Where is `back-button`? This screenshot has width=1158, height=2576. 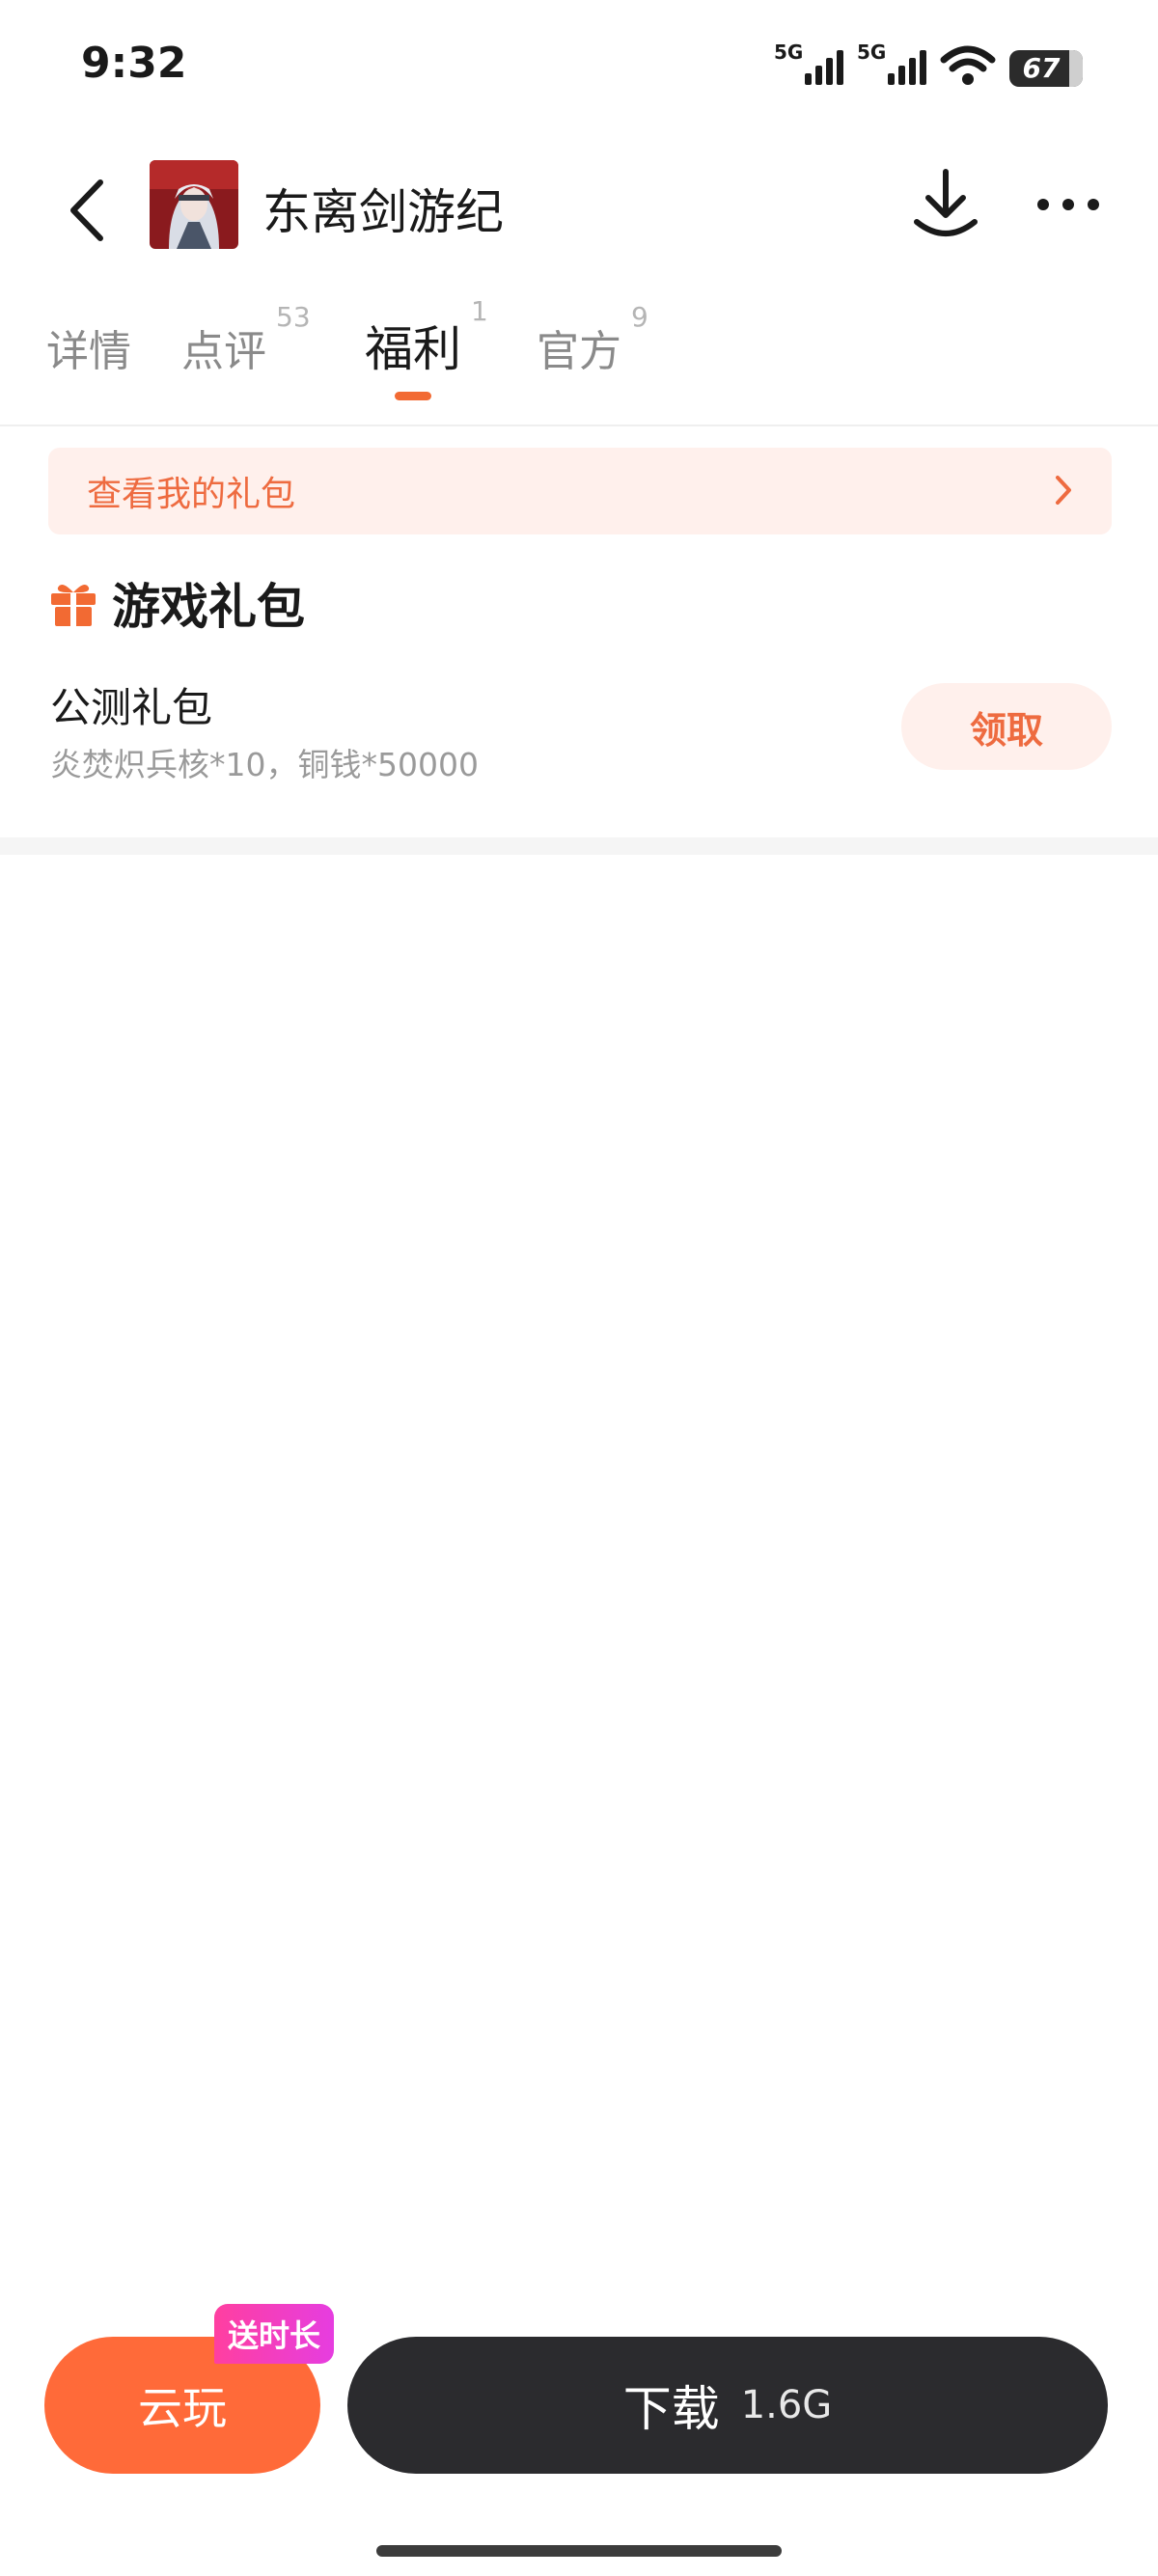 back-button is located at coordinates (87, 210).